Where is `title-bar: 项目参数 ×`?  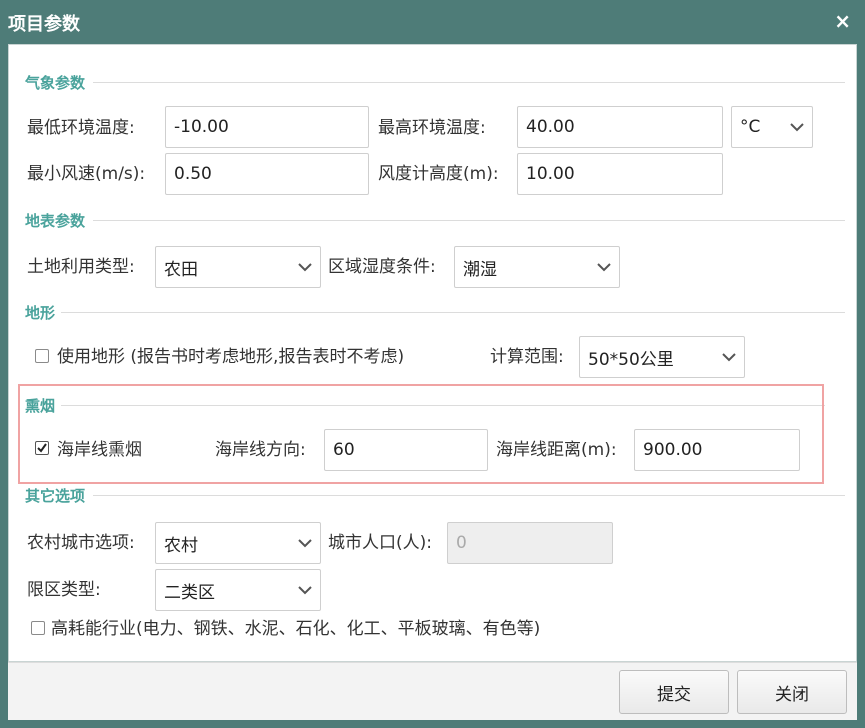
title-bar: 项目参数 × is located at coordinates (432, 21).